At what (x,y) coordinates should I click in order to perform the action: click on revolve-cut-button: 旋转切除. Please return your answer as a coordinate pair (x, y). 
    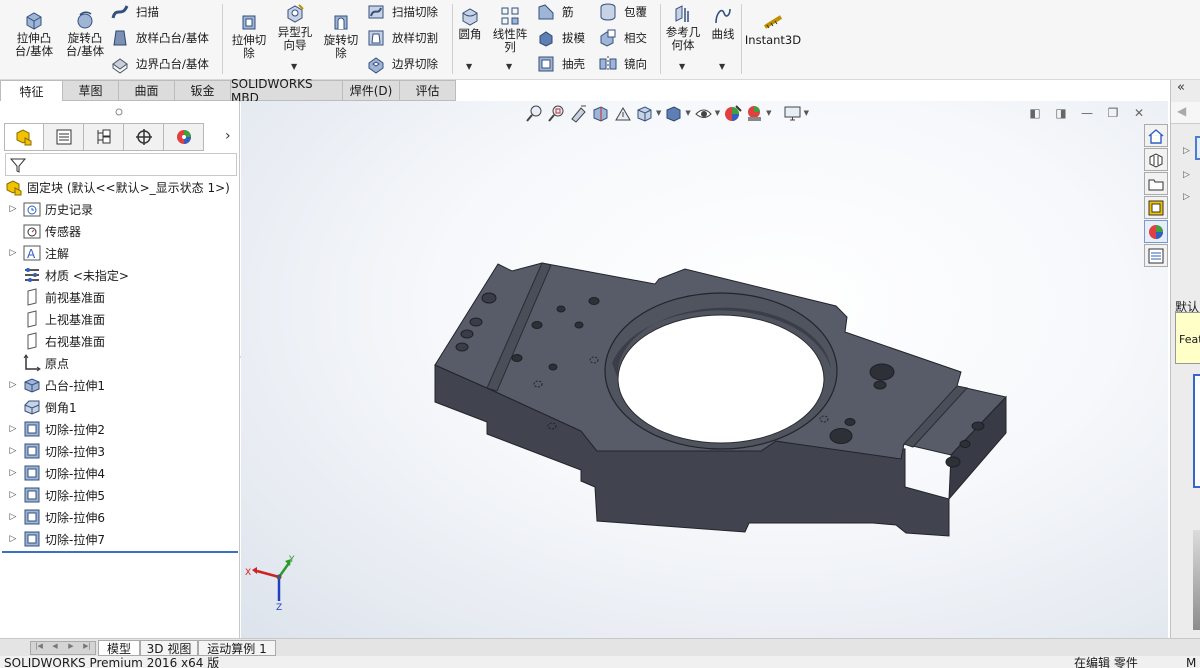
    Looking at the image, I should click on (341, 35).